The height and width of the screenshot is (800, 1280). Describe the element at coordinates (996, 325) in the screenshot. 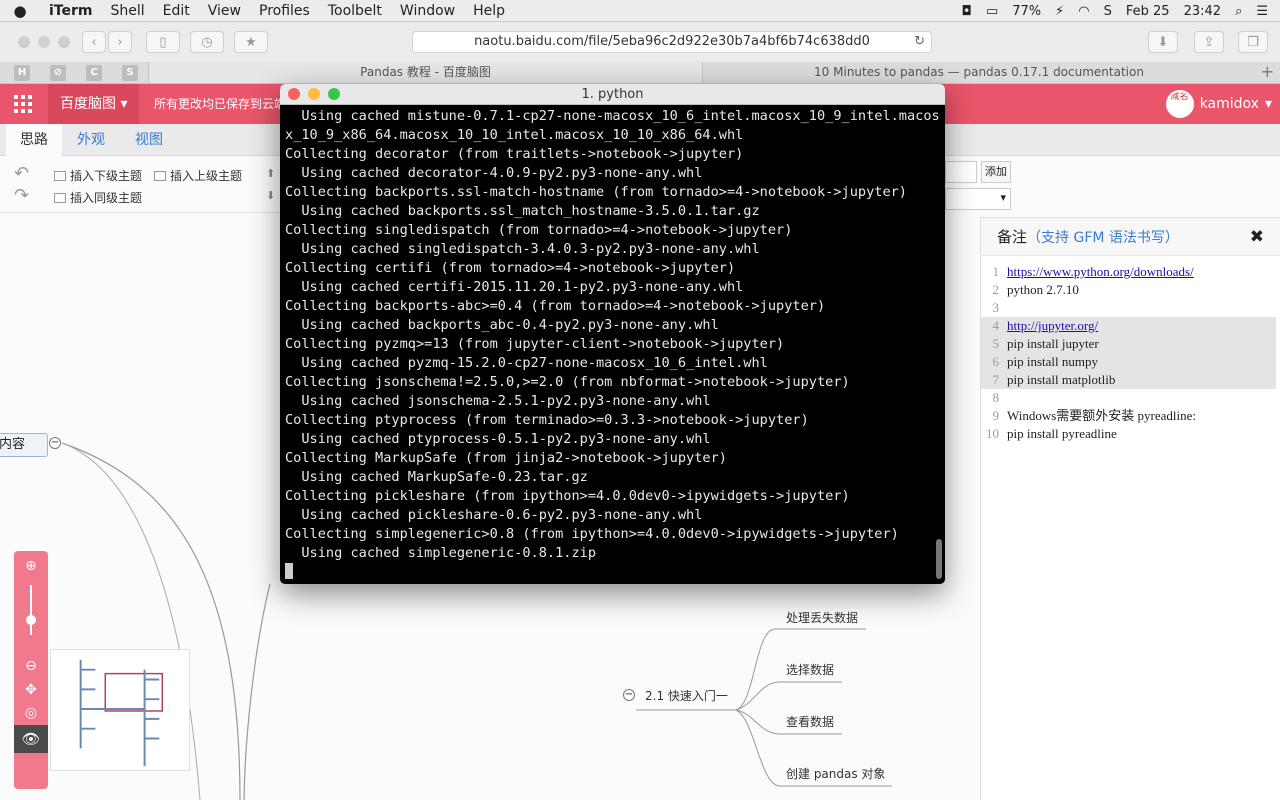

I see `note-line-number: 4` at that location.